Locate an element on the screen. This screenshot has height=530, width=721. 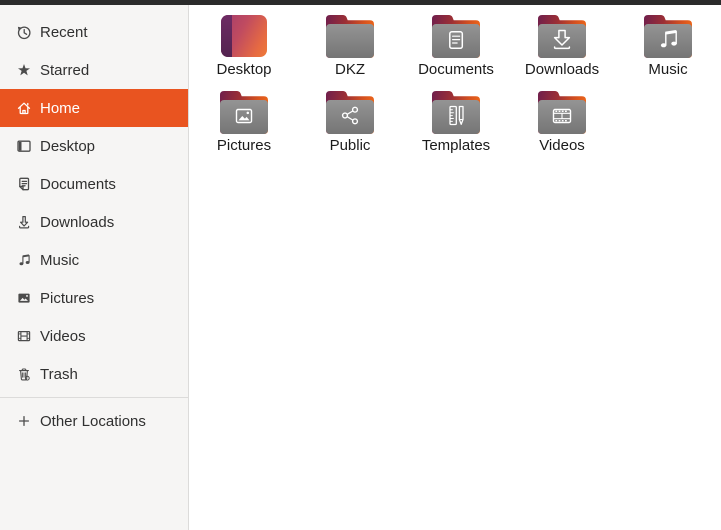
sidebar-item-label: Other Locations is located at coordinates (93, 421).